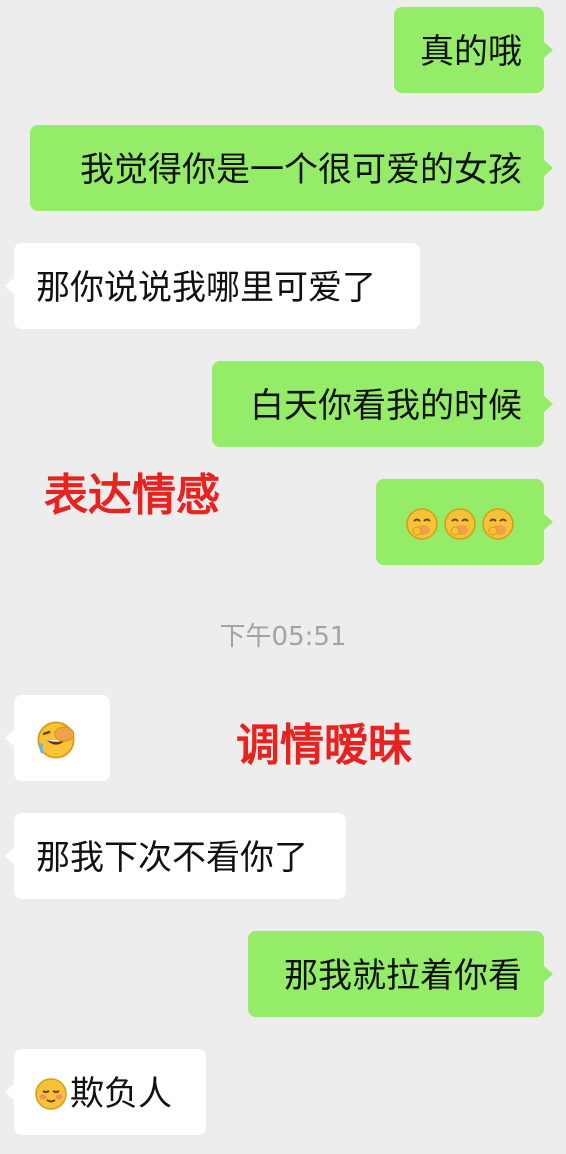 The height and width of the screenshot is (1154, 566). Describe the element at coordinates (283, 637) in the screenshot. I see `timestamp: 下午05:51` at that location.